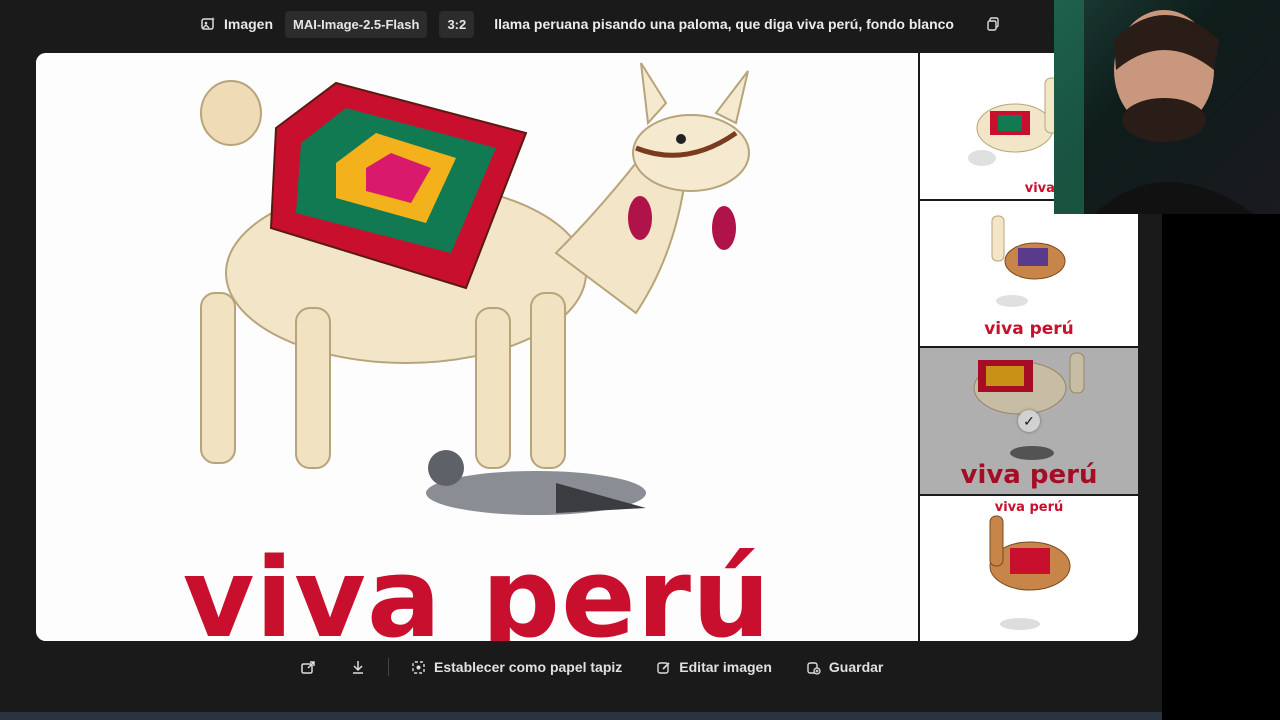 The image size is (1280, 720). What do you see at coordinates (581, 716) in the screenshot?
I see `taskbar-strip` at bounding box center [581, 716].